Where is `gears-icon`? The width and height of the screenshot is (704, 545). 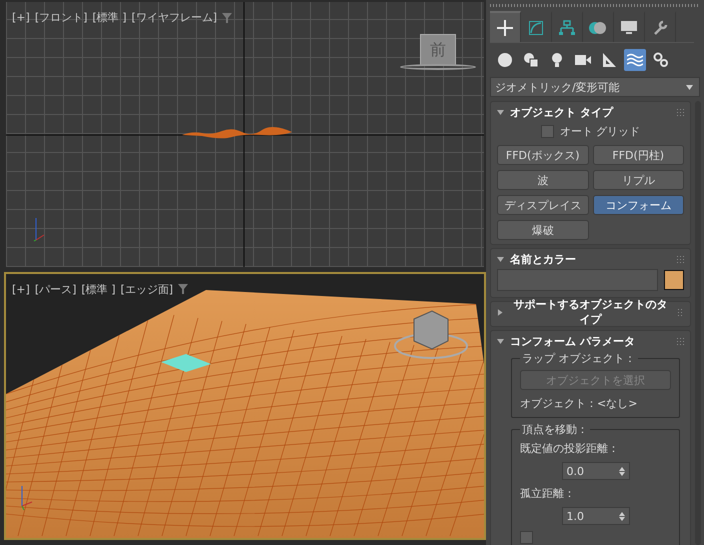
gears-icon is located at coordinates (661, 60).